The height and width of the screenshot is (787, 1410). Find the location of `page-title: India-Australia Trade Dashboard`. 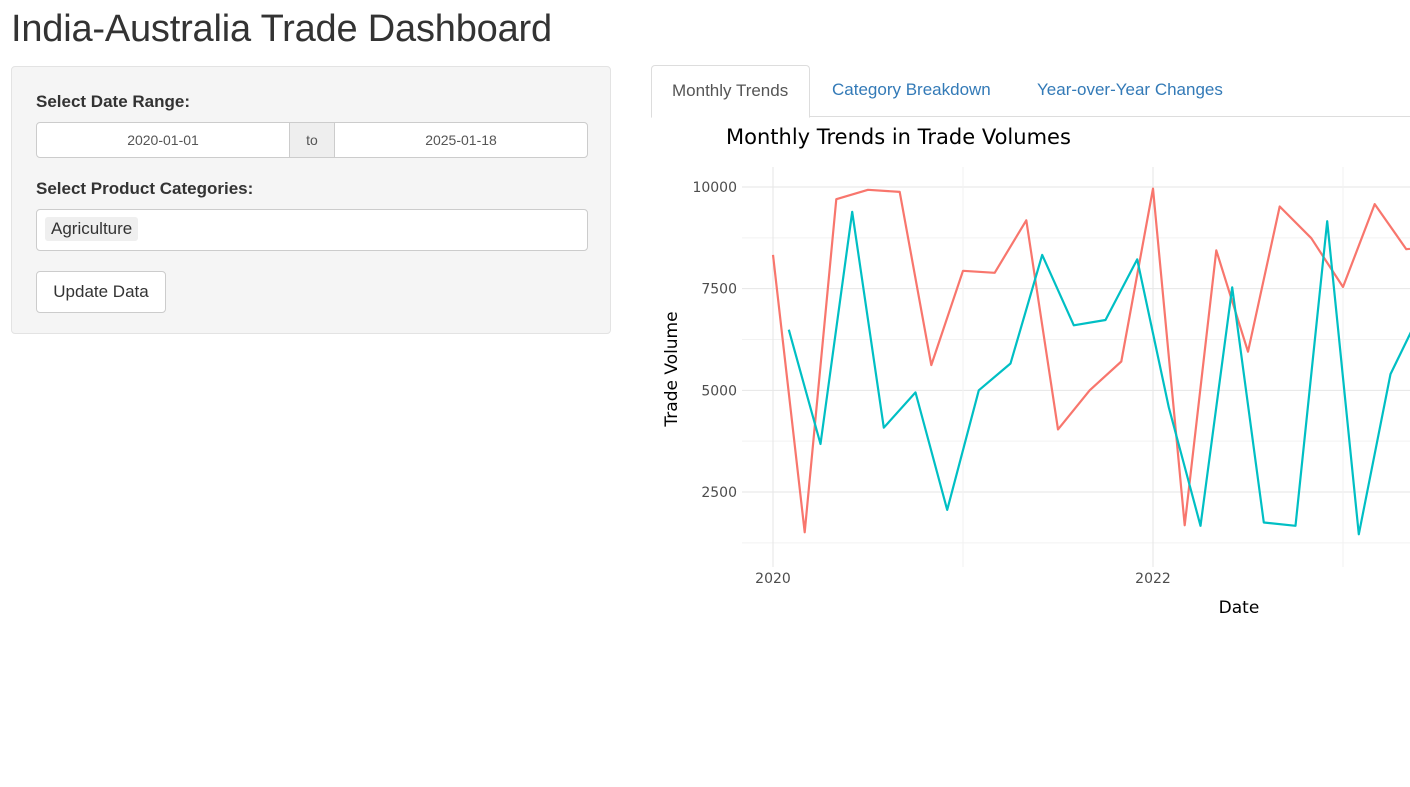

page-title: India-Australia Trade Dashboard is located at coordinates (281, 29).